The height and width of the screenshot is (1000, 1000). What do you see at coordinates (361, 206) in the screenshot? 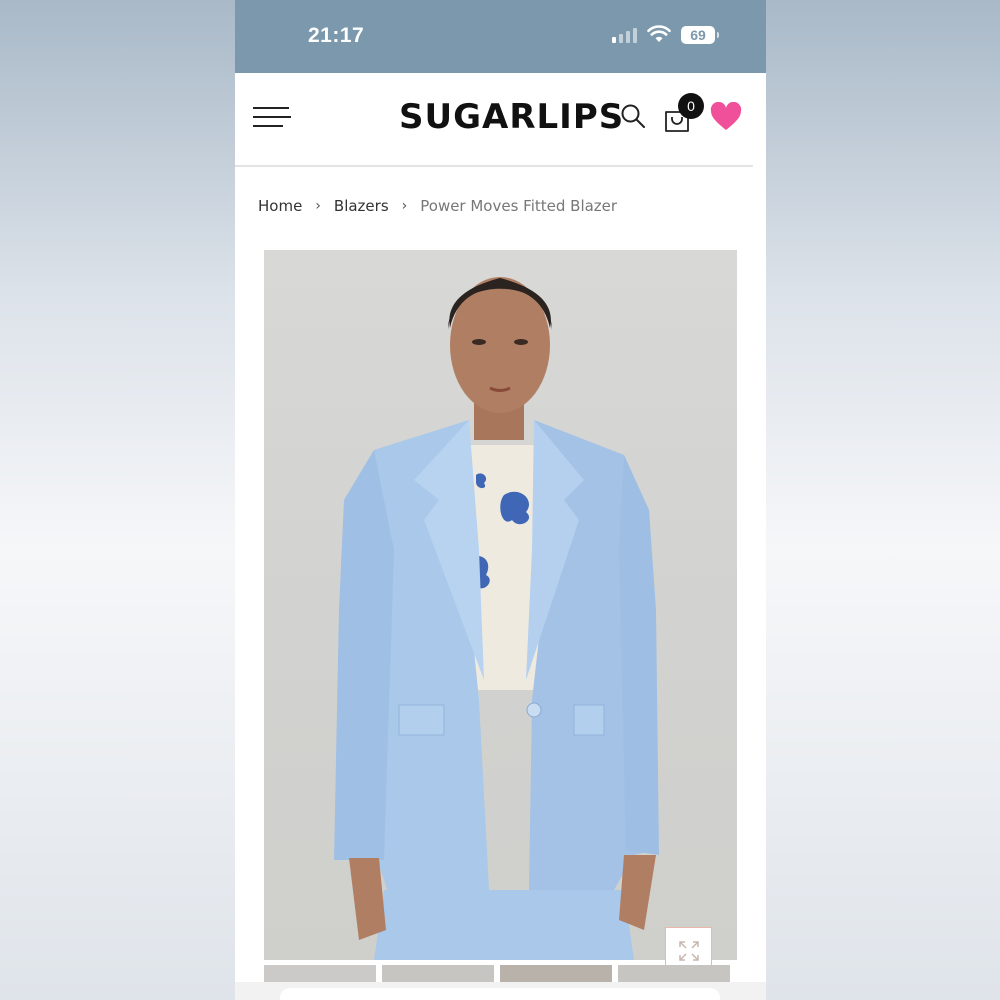
I see `breadcrumb-blazers: Blazers` at bounding box center [361, 206].